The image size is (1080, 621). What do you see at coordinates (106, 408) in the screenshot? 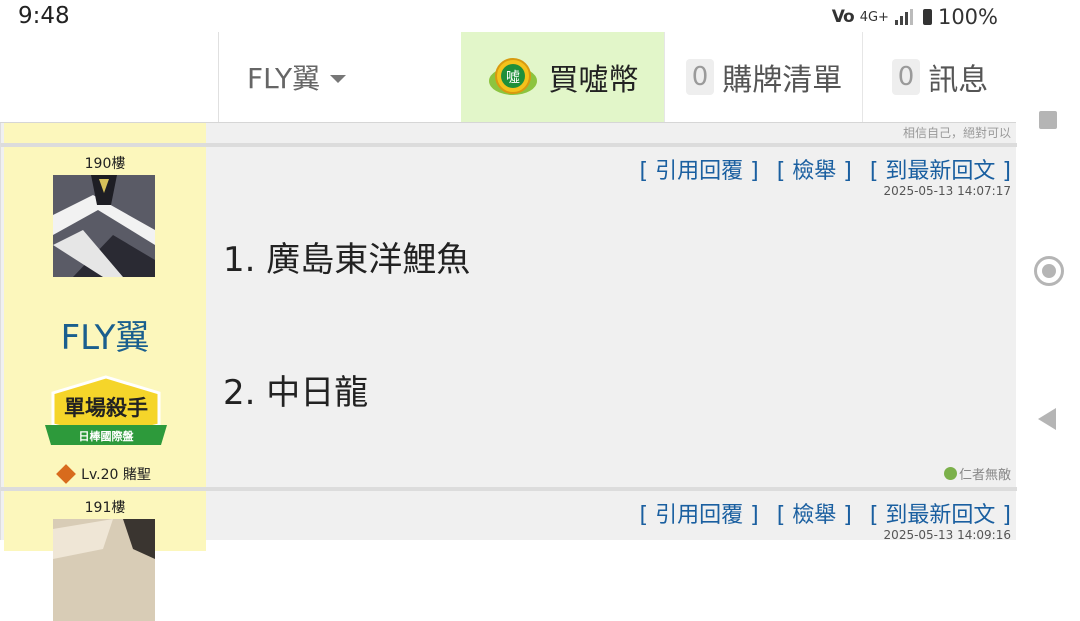
I see `badge-title: 單場殺手` at bounding box center [106, 408].